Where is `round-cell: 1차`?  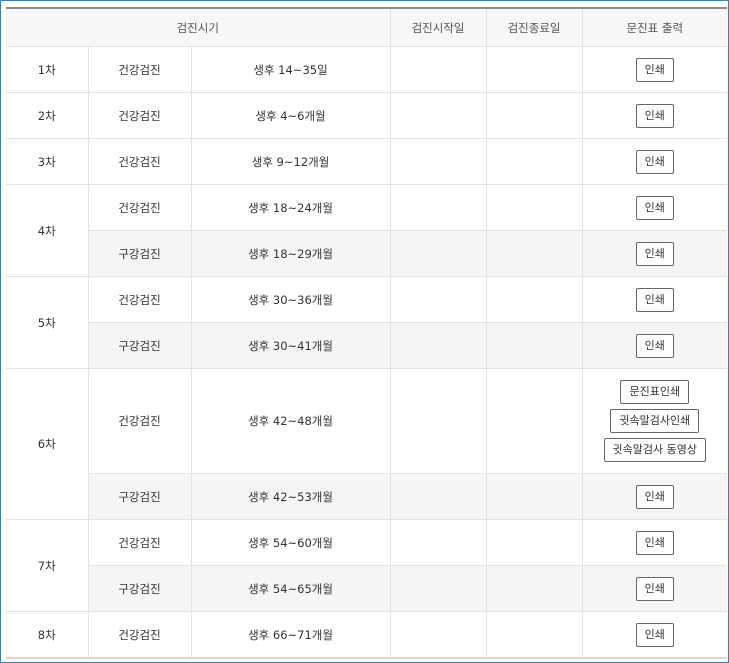
round-cell: 1차 is located at coordinates (47, 69).